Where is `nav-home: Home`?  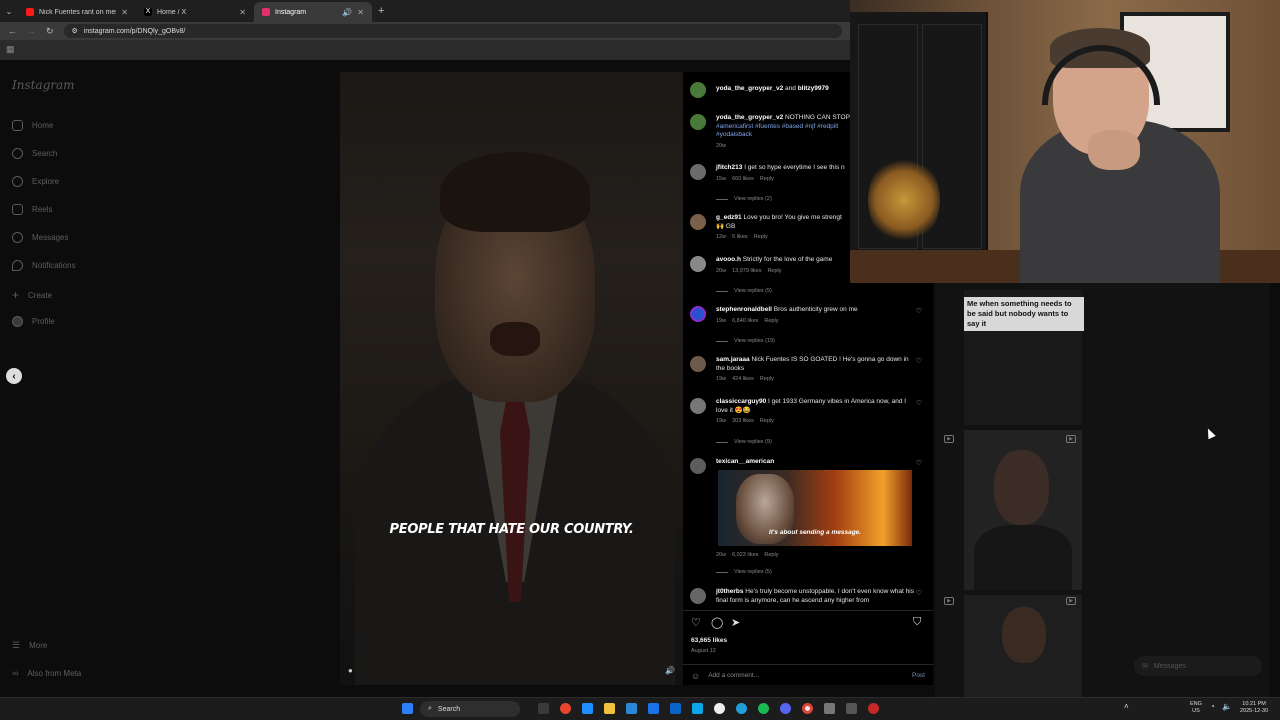 nav-home: Home is located at coordinates (32, 125).